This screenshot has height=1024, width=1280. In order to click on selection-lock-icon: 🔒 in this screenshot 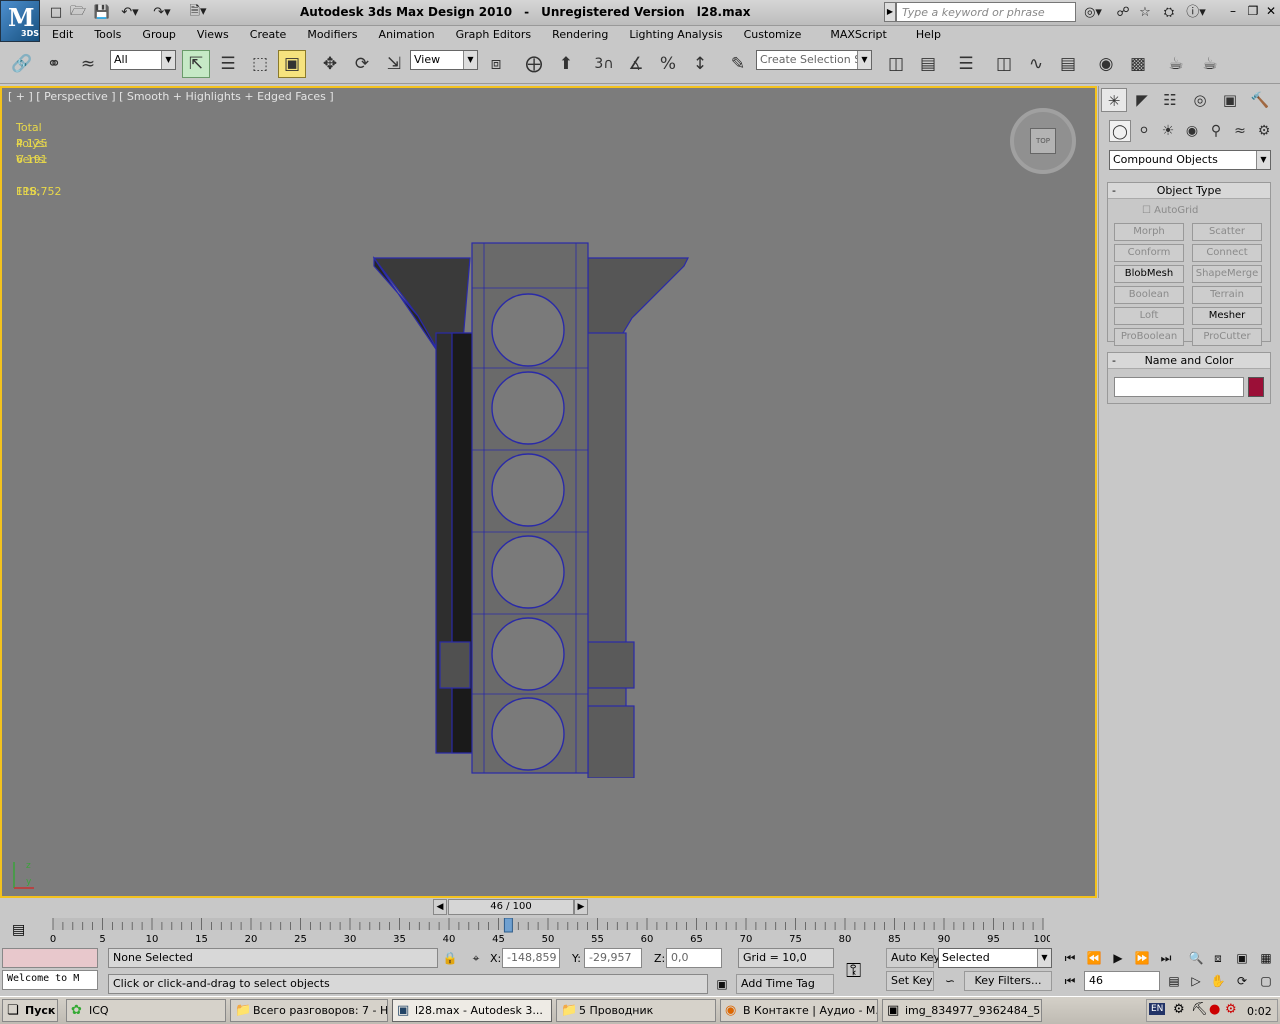, I will do `click(450, 958)`.